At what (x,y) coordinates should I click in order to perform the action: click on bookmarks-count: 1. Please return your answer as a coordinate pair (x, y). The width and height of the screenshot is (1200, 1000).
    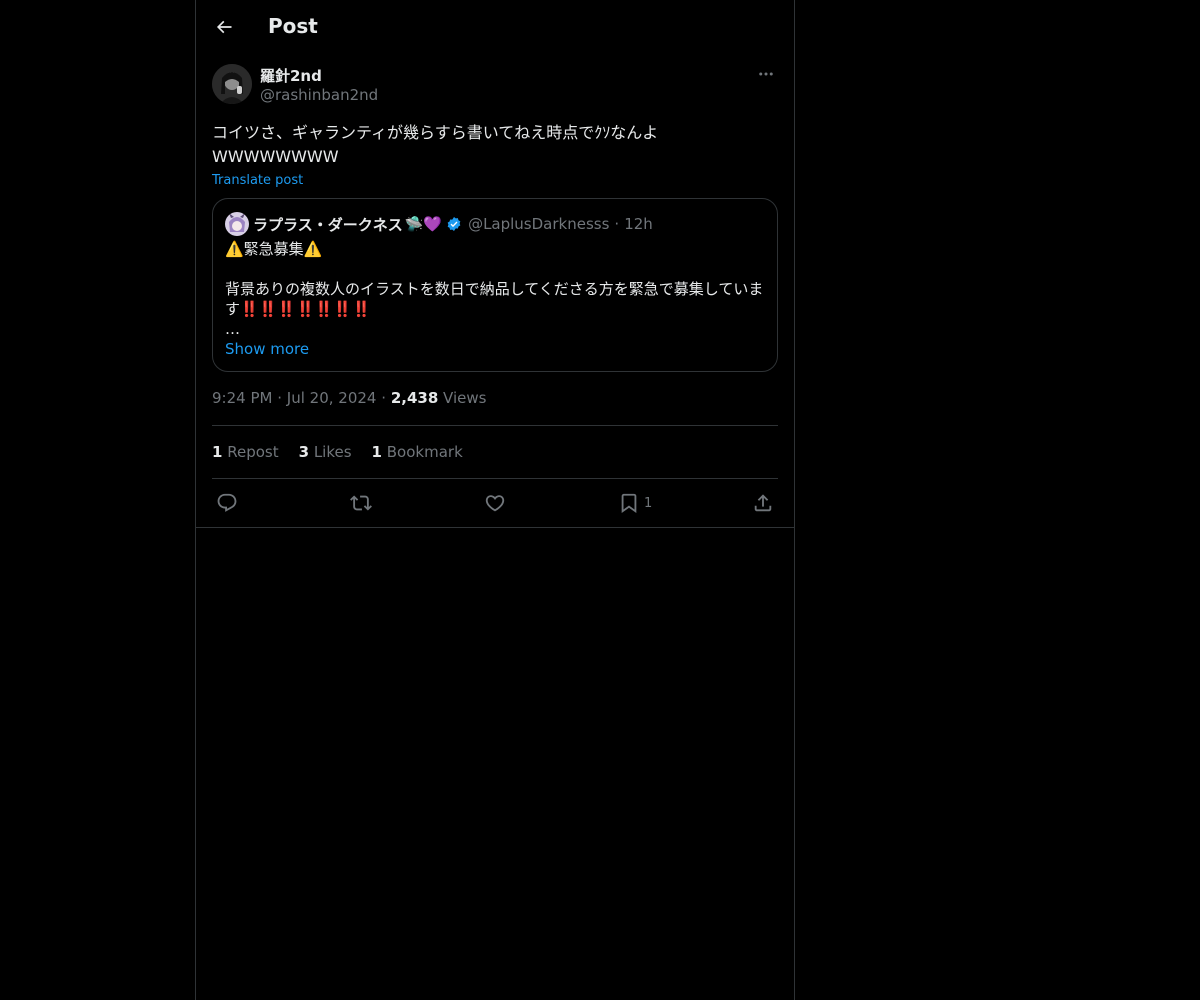
    Looking at the image, I should click on (376, 452).